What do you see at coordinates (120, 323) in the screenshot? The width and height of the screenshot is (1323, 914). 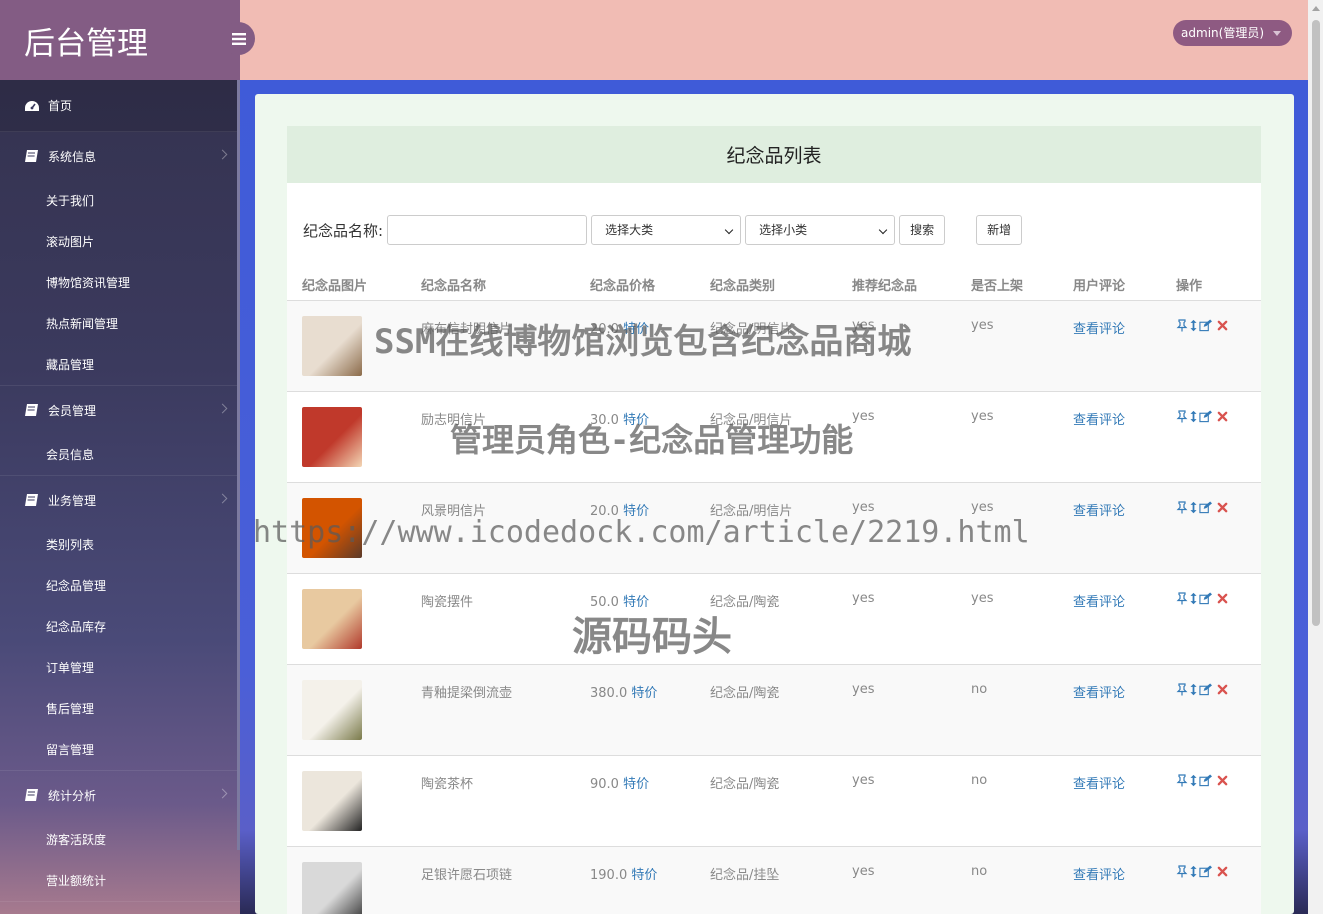 I see `sidebar-item-hot-news: 热点新闻管理` at bounding box center [120, 323].